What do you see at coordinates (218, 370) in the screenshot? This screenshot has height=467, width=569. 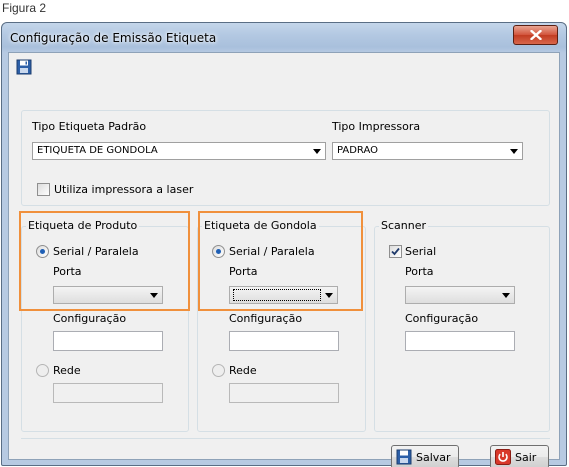 I see `gondola-rede-radio` at bounding box center [218, 370].